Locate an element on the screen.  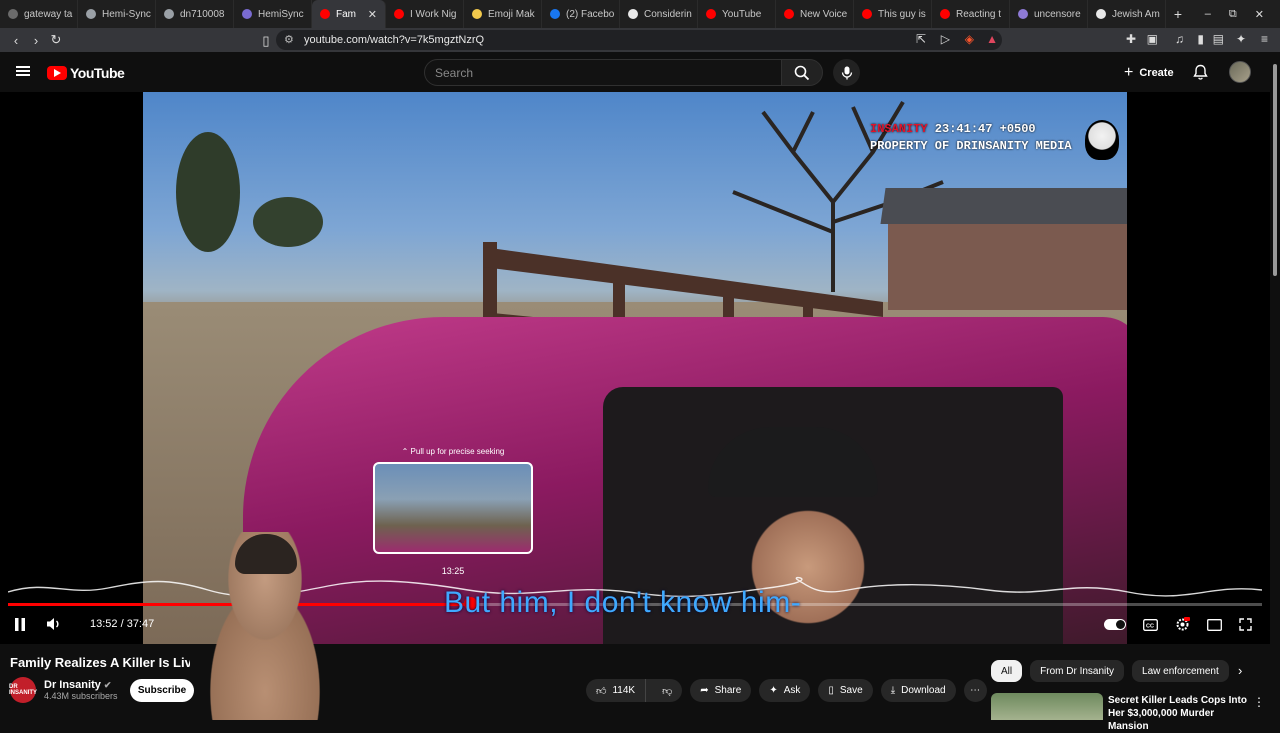
ask-button: ✦ Ask is located at coordinates (785, 690).